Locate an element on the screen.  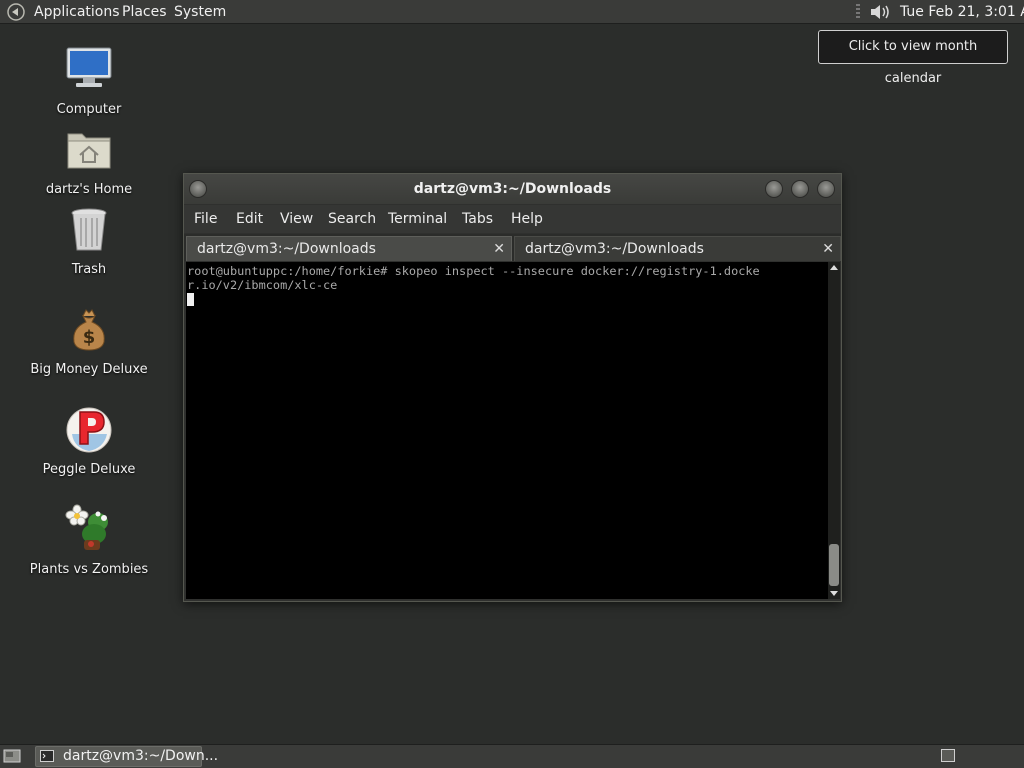
desktop-icon-label: Trash is located at coordinates (89, 269).